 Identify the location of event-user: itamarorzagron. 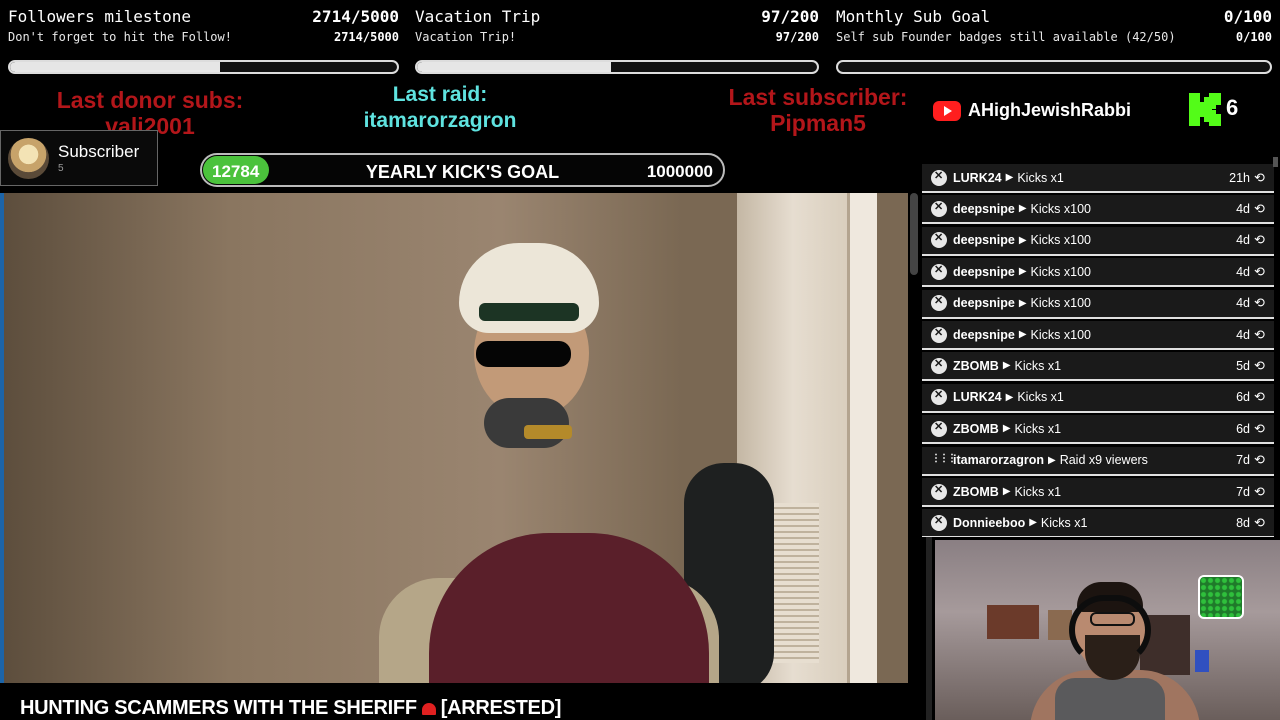
(998, 460).